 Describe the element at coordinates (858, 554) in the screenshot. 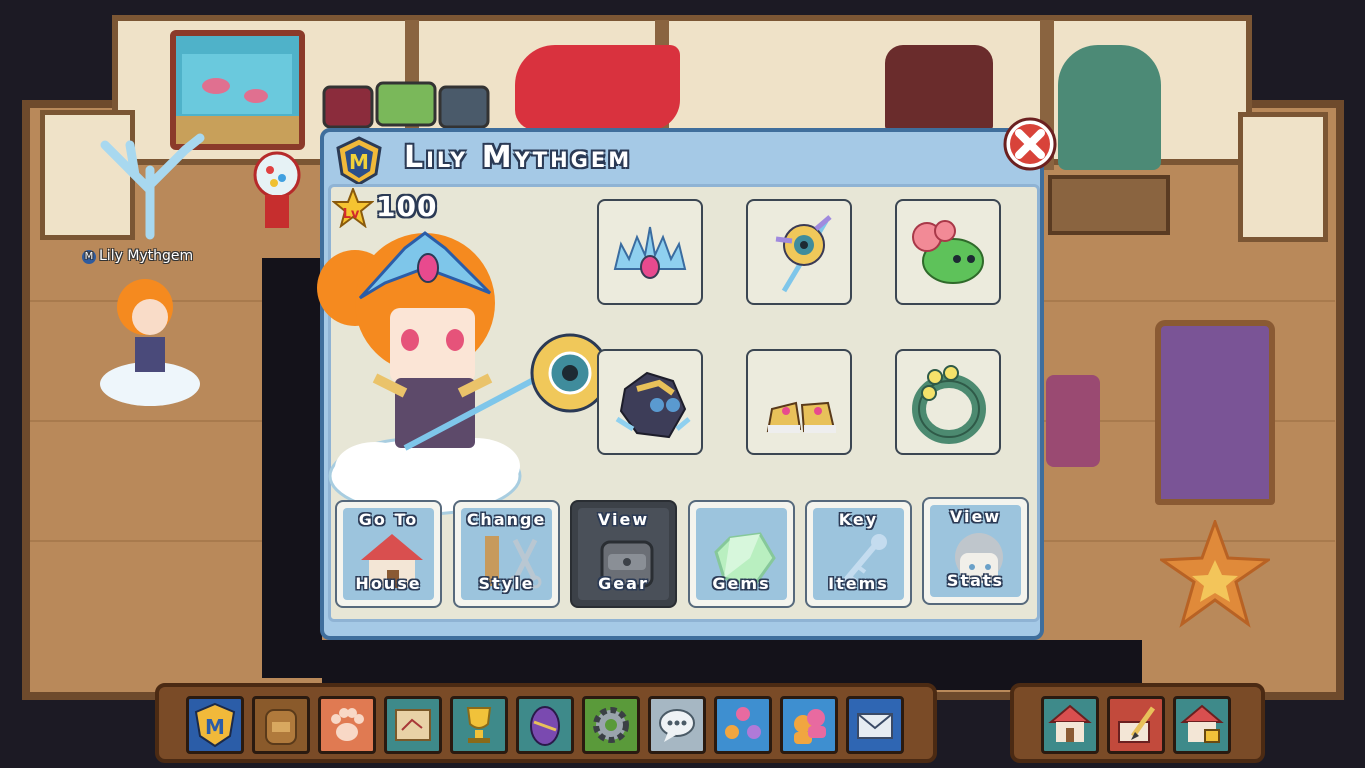

I see `key-items-button: Key Items` at that location.